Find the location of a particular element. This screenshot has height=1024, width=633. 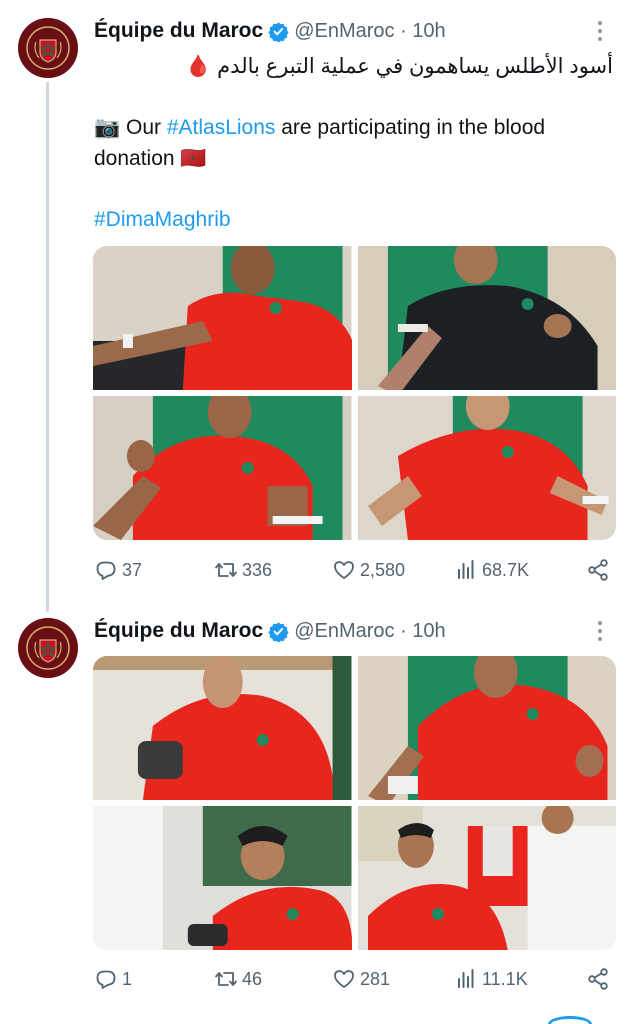

like-button: 281 is located at coordinates (361, 979).